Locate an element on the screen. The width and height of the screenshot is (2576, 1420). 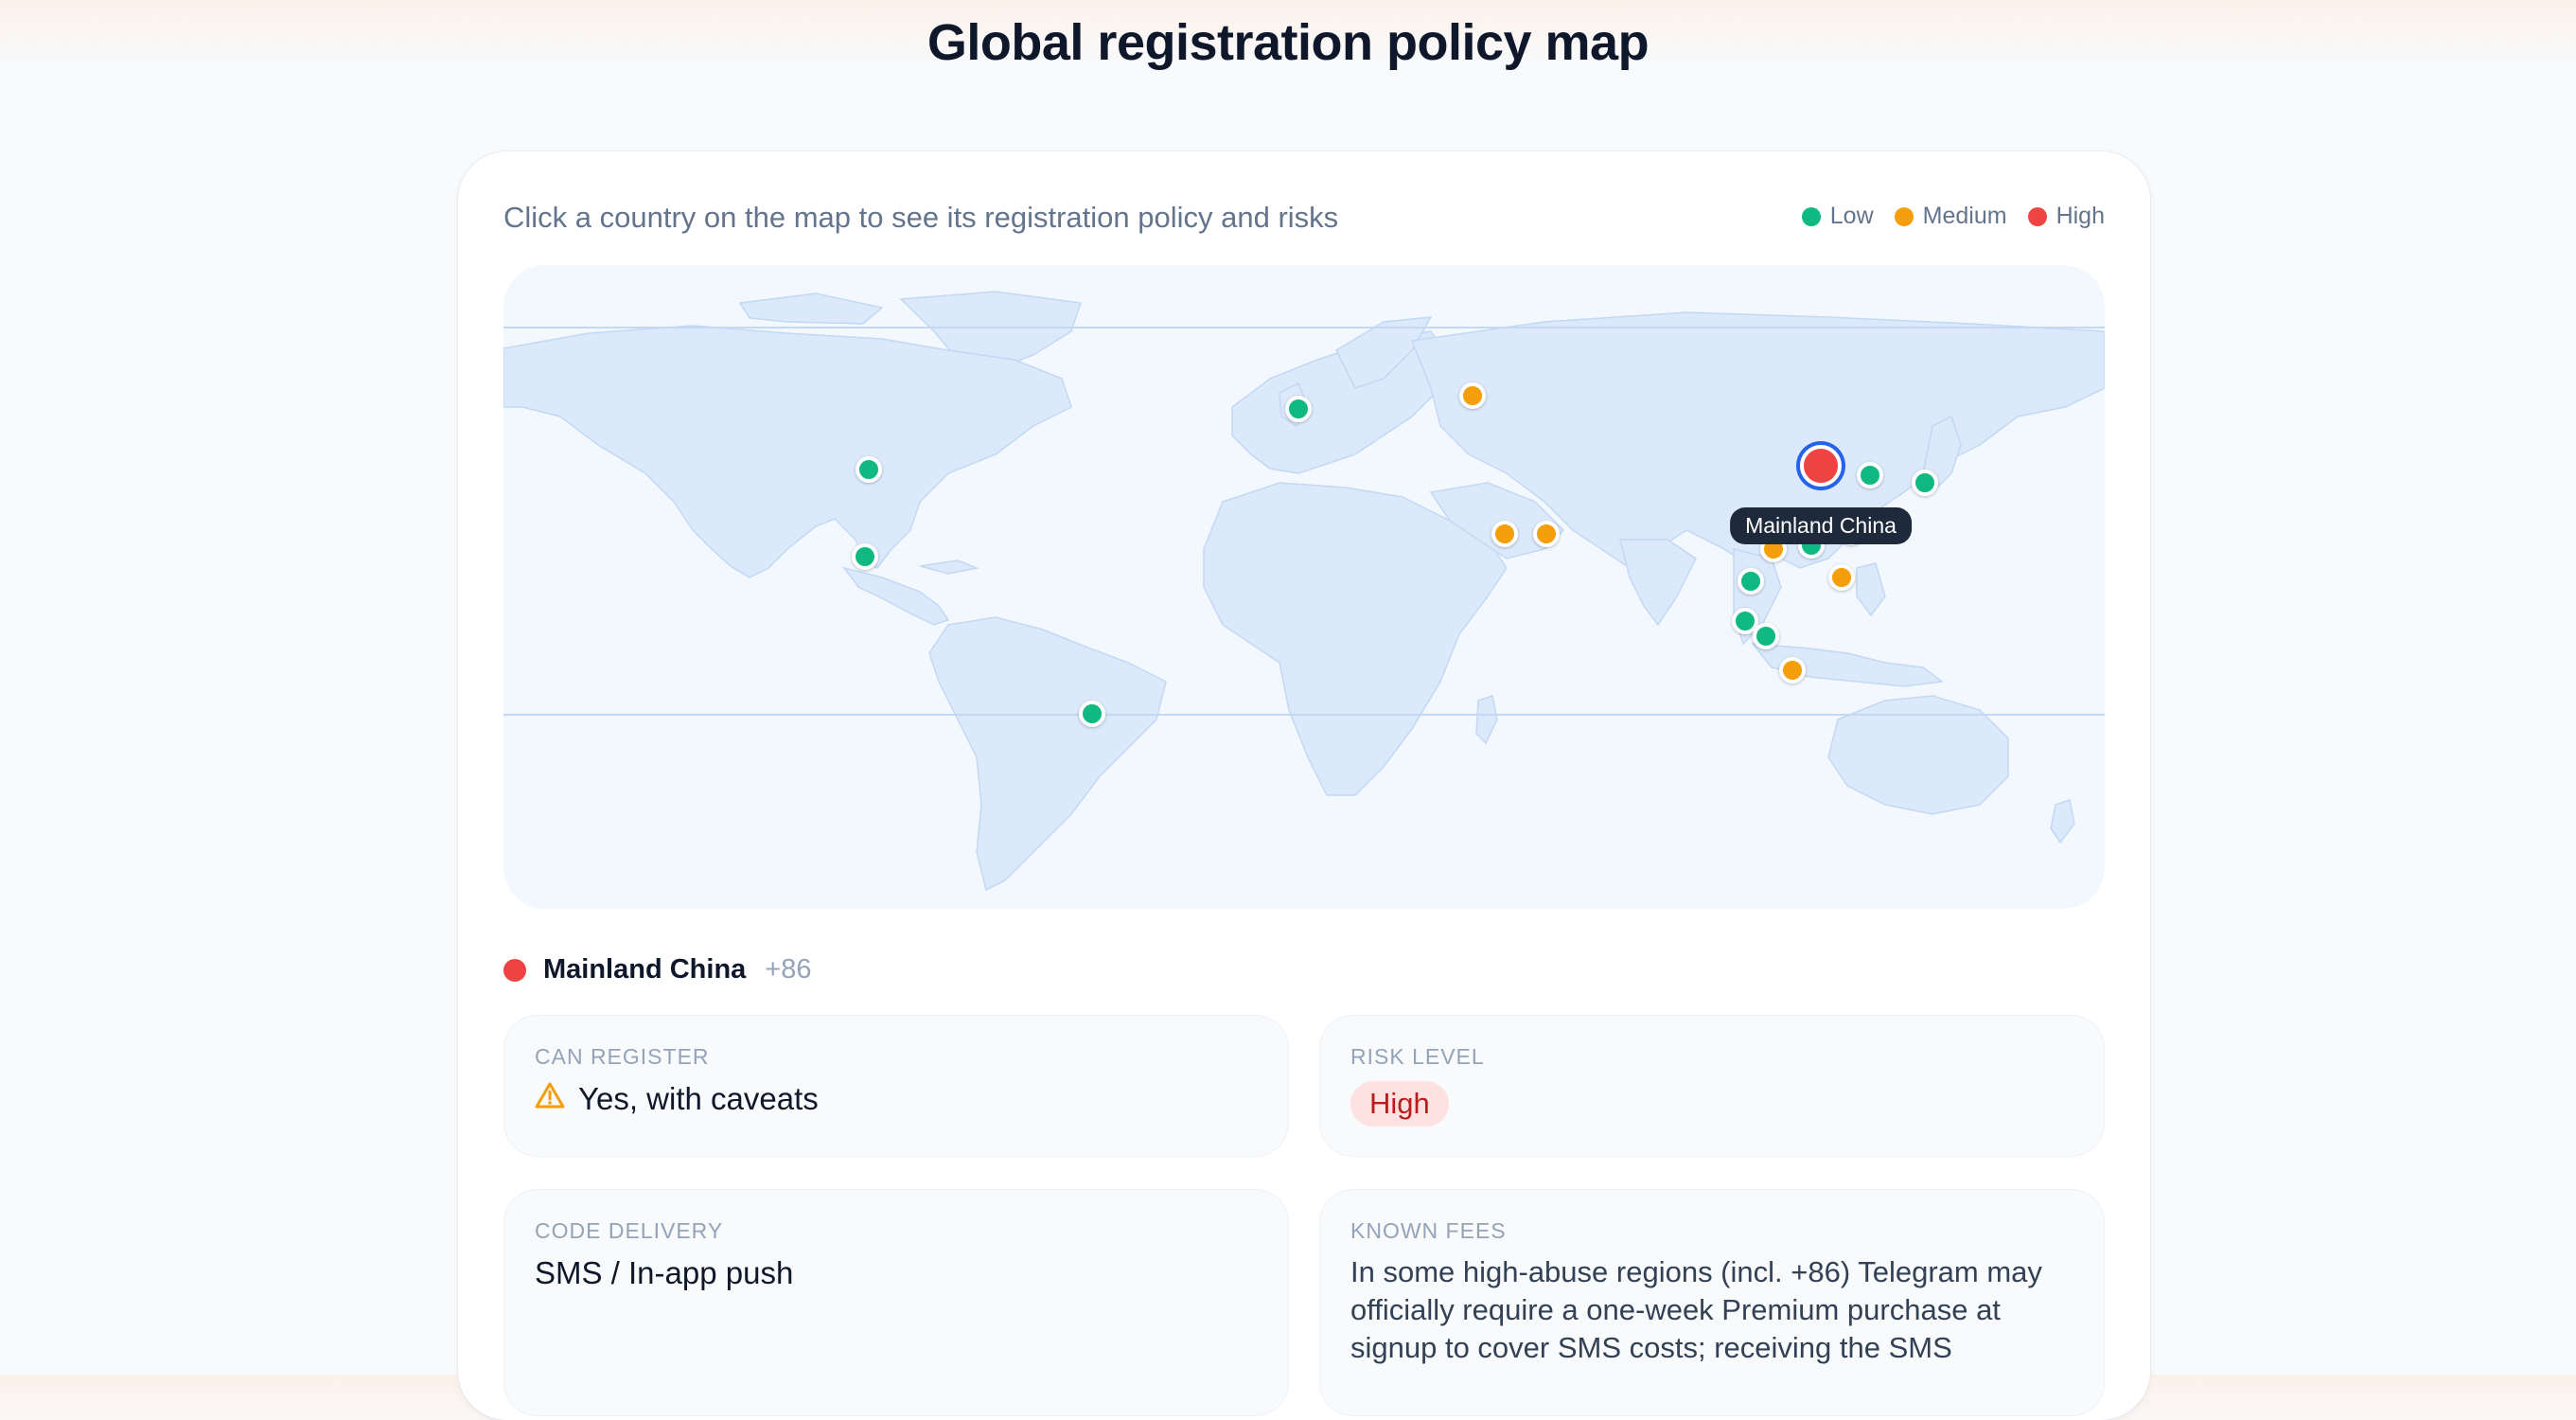
pin-philippines is located at coordinates (1841, 577).